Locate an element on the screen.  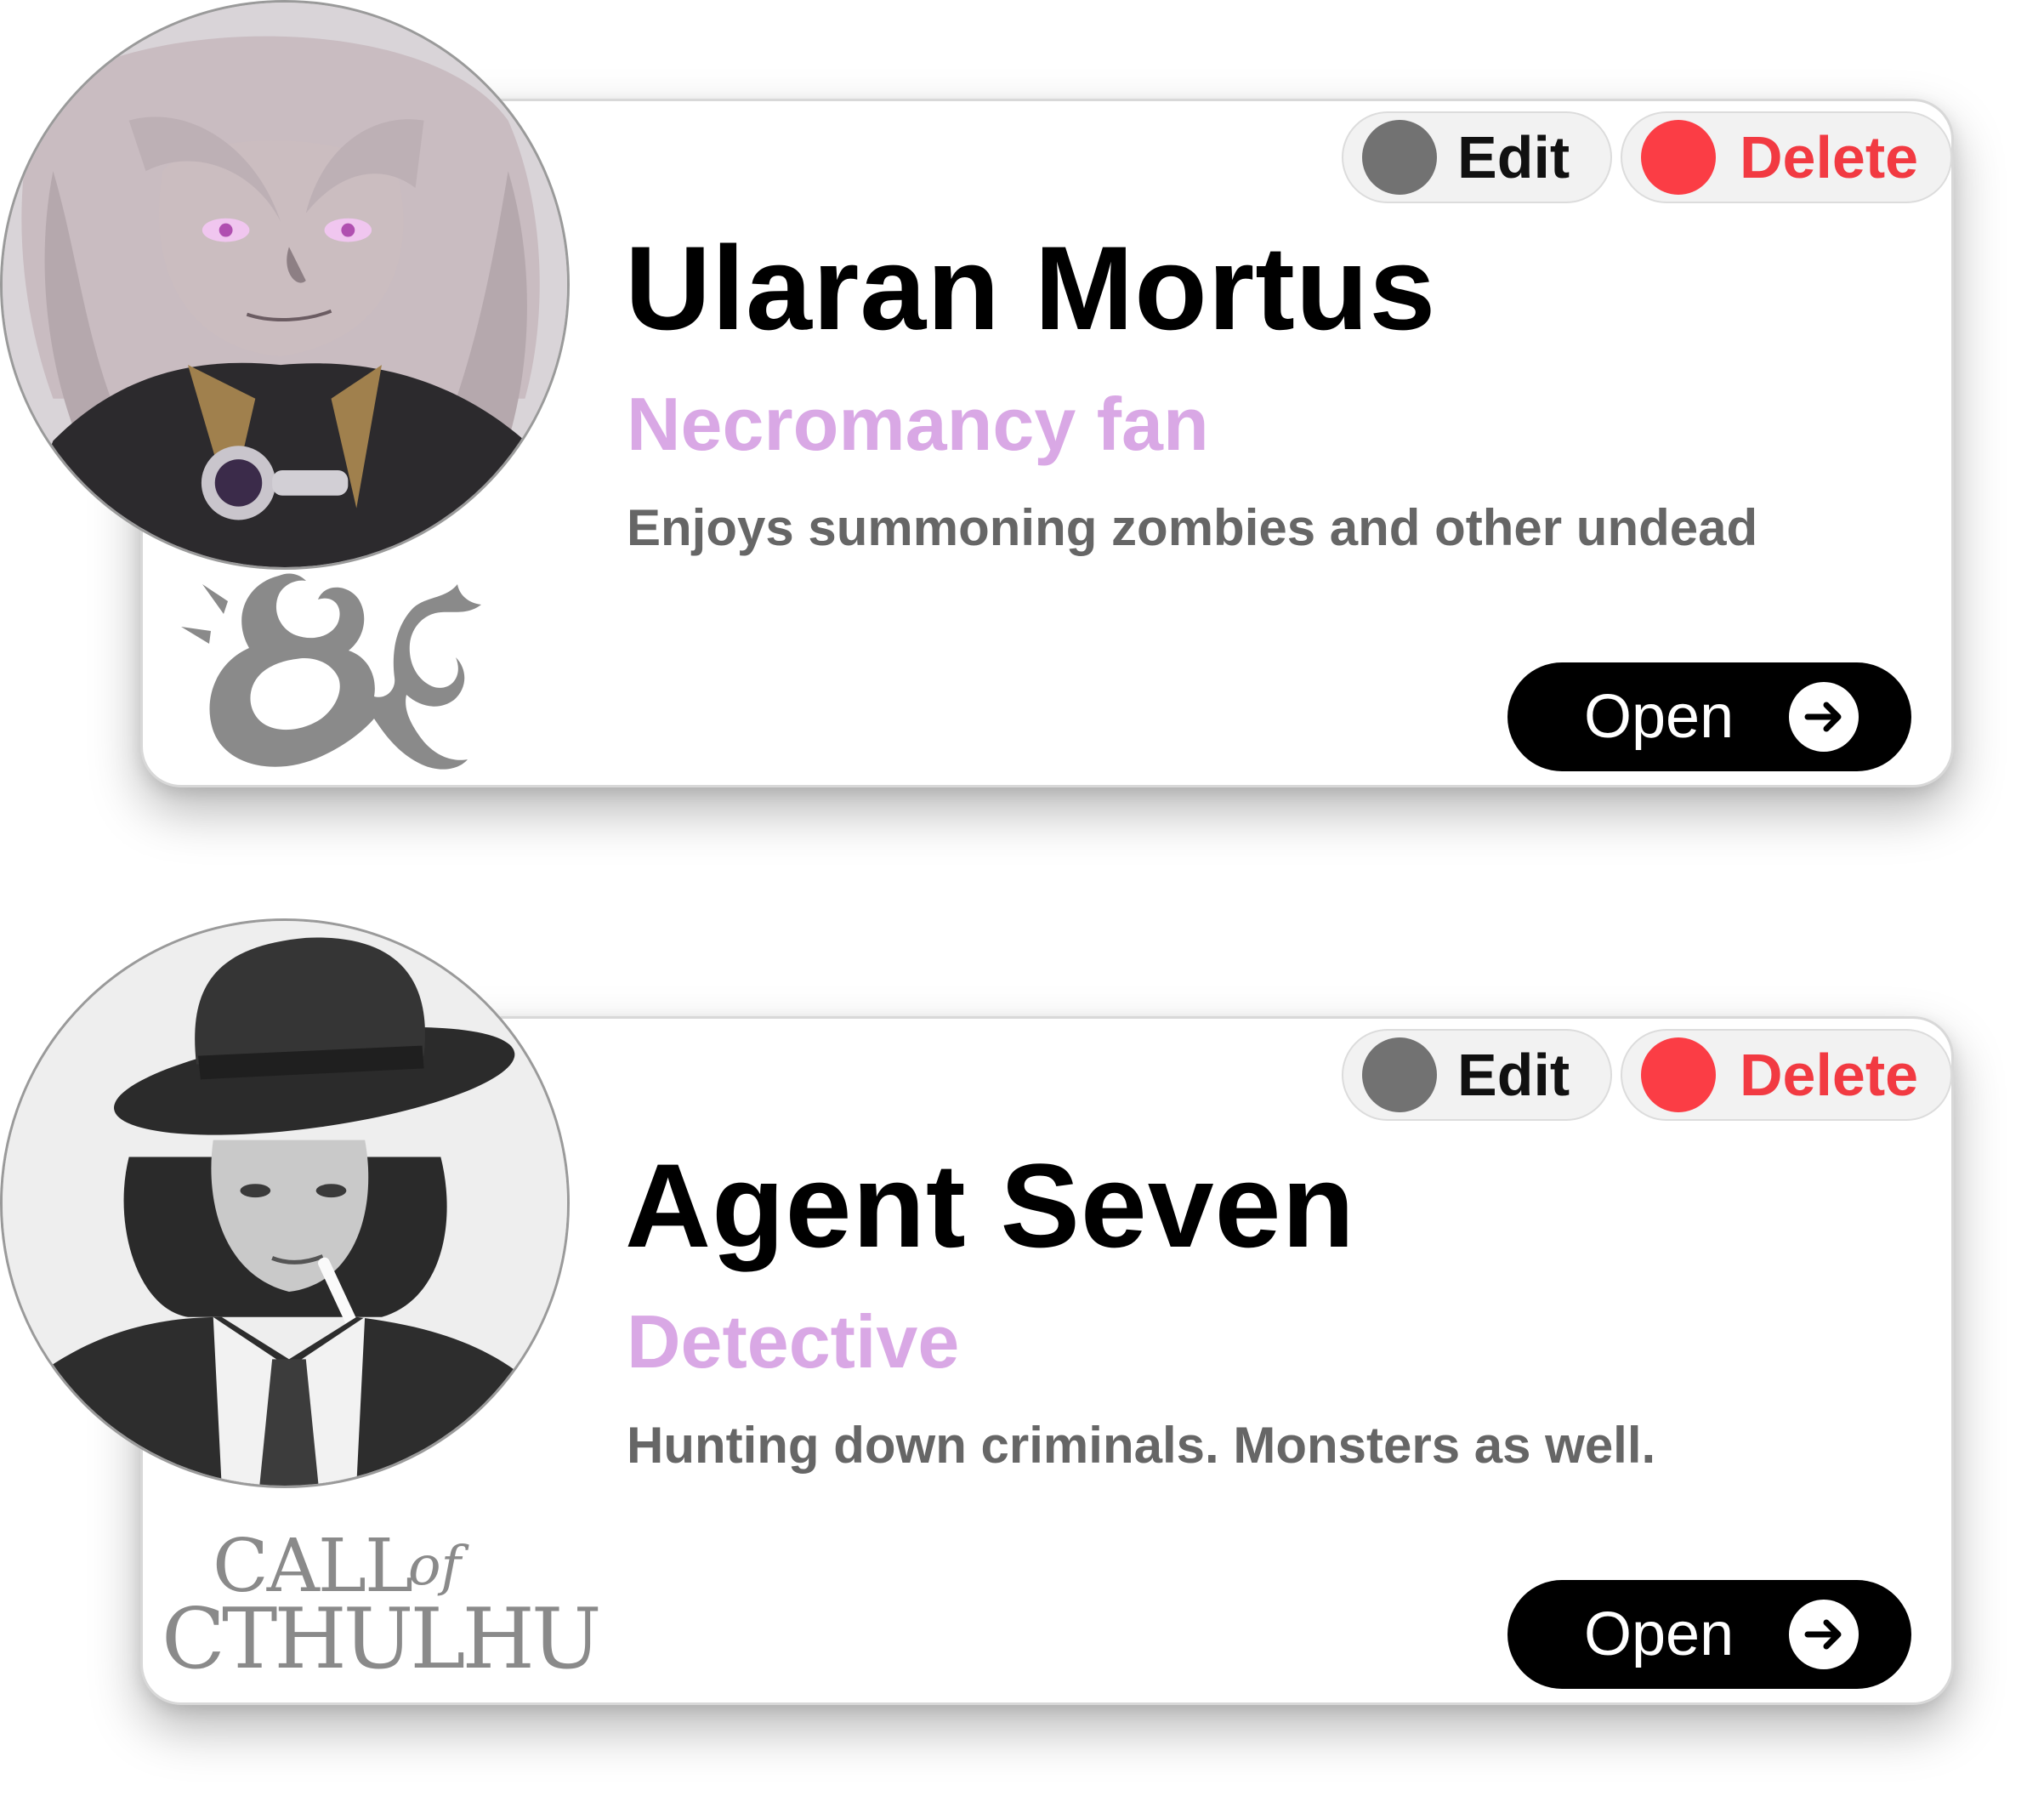
svg-text: CTHULHU is located at coordinates (381, 1634).